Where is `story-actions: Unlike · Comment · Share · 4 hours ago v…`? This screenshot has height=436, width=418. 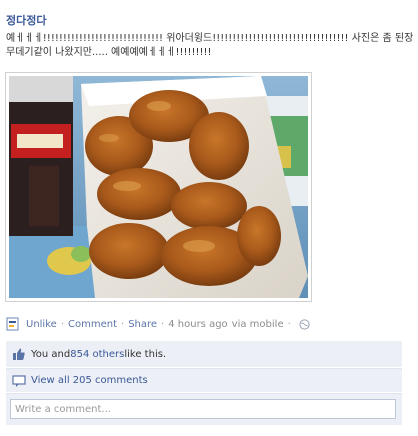 story-actions: Unlike · Comment · Share · 4 hours ago v… is located at coordinates (158, 324).